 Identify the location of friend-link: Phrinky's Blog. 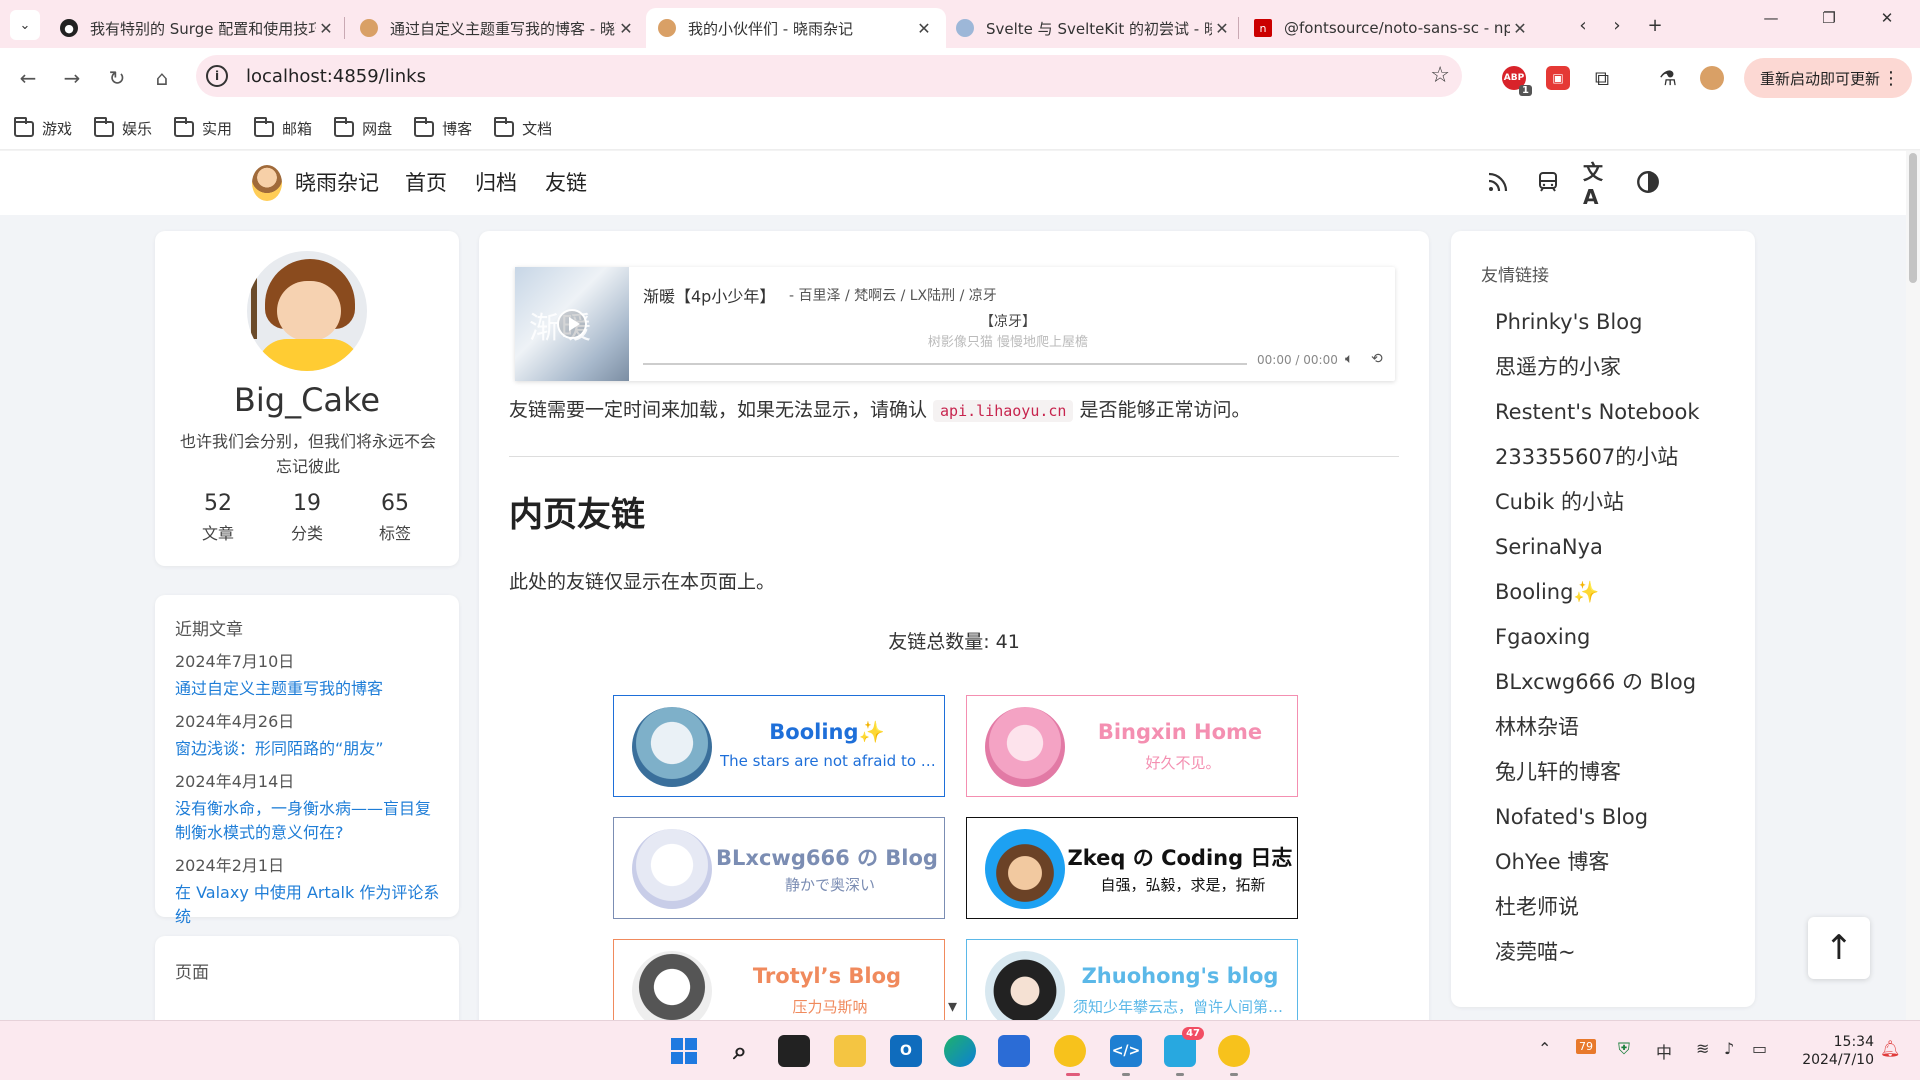
(1597, 329).